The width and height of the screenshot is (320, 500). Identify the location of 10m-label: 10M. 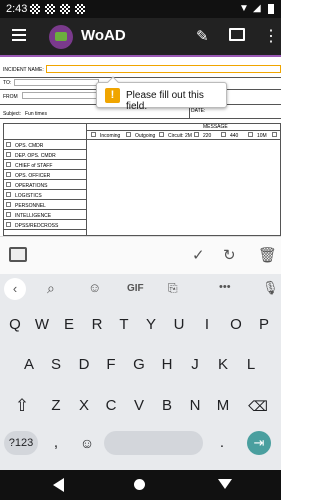
(262, 136).